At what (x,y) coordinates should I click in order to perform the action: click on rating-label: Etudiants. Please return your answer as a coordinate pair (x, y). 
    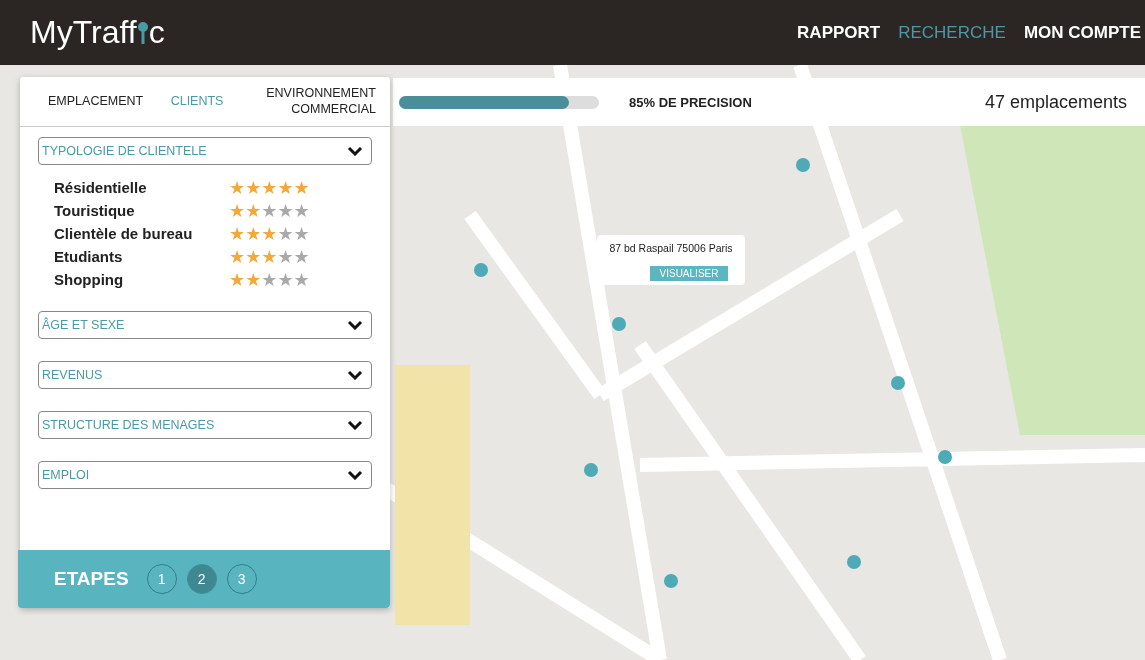
    Looking at the image, I should click on (89, 257).